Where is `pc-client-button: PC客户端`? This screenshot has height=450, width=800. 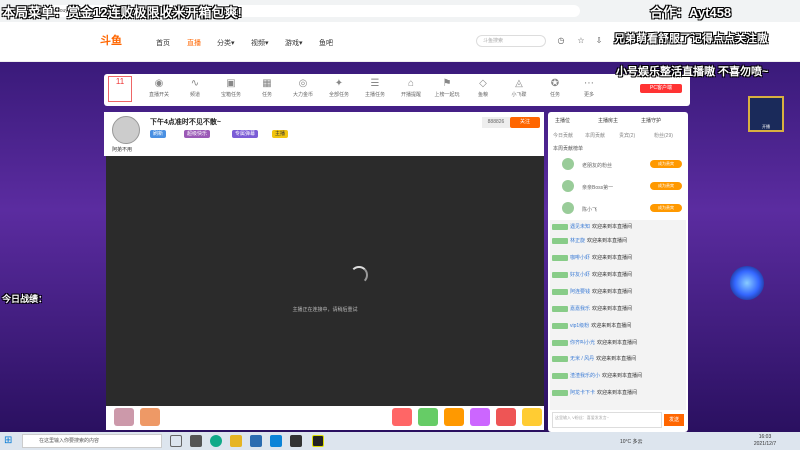
pc-client-button: PC客户端 is located at coordinates (661, 88).